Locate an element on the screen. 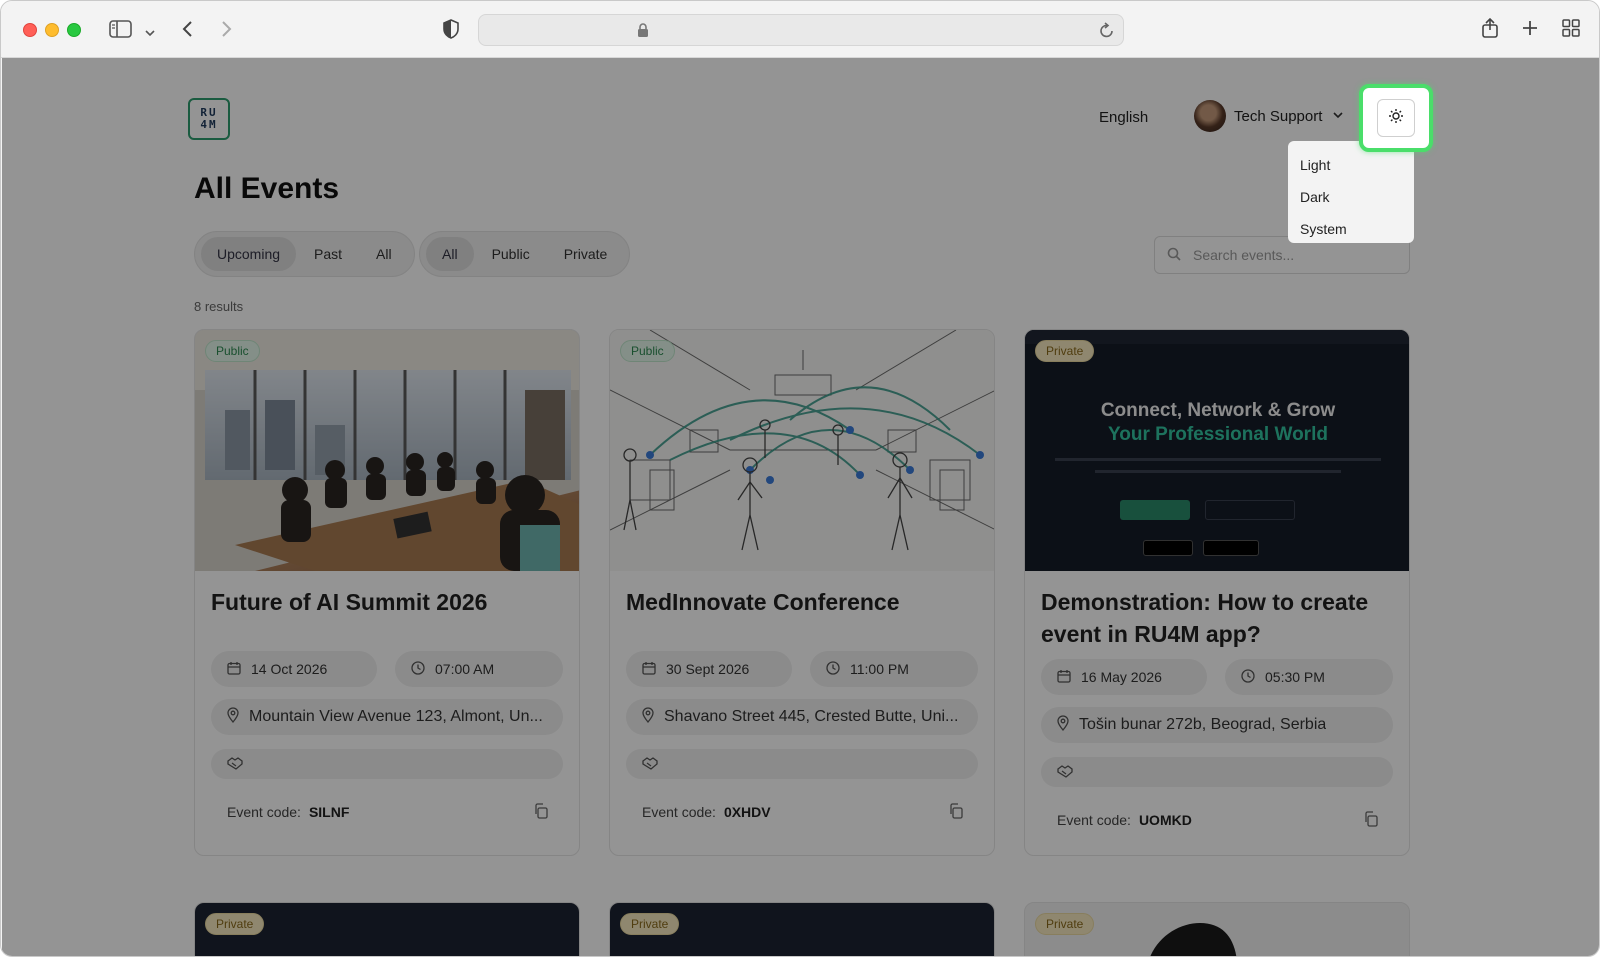 Image resolution: width=1600 pixels, height=957 pixels. address-bar is located at coordinates (801, 30).